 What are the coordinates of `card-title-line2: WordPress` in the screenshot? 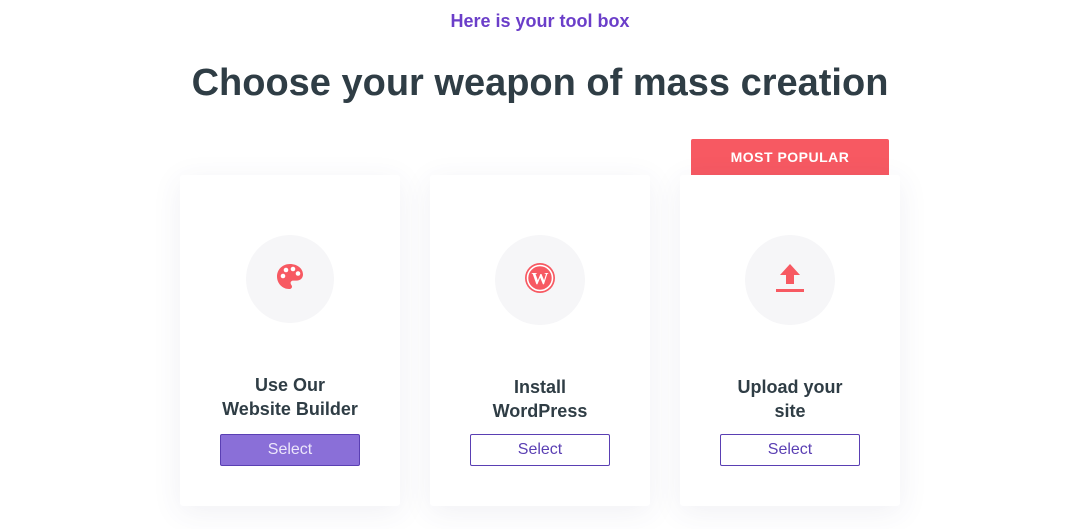 It's located at (540, 411).